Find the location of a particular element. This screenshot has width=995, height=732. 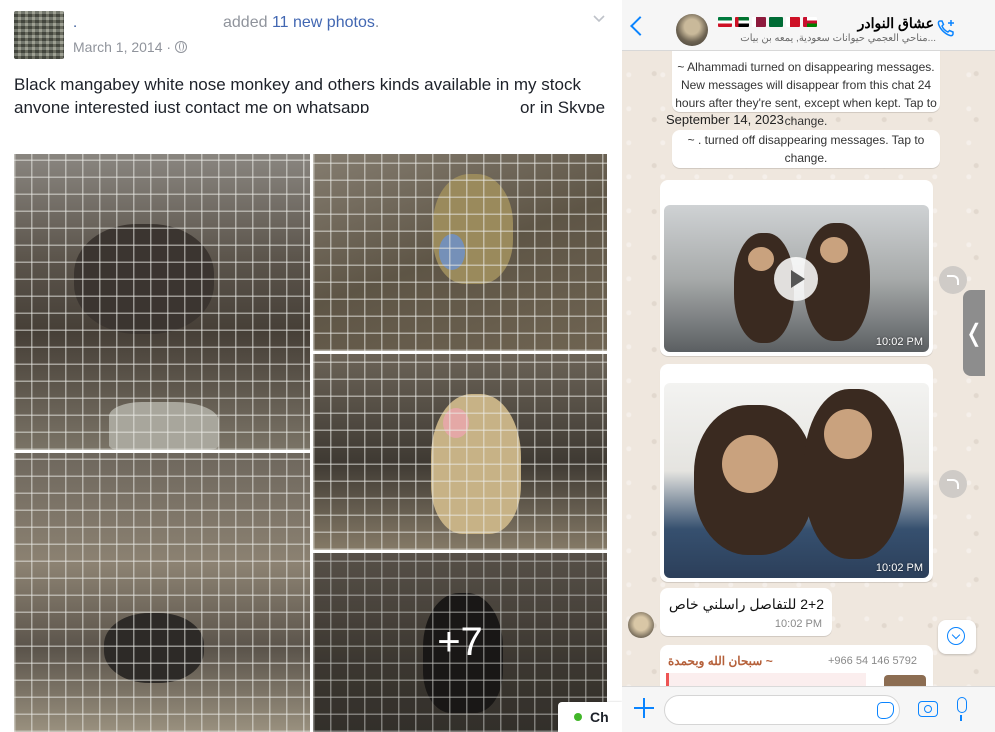

play-icon is located at coordinates (796, 279).